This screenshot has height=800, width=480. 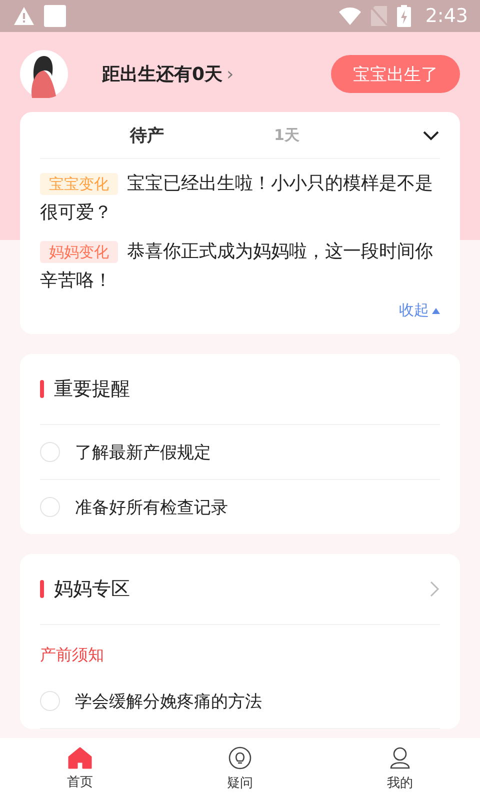 I want to click on nav-tab: 我的, so click(x=400, y=769).